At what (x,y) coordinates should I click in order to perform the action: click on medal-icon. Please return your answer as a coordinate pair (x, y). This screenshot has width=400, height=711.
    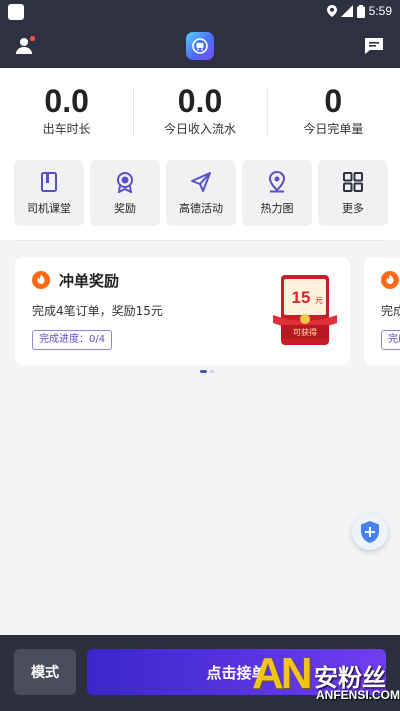
    Looking at the image, I should click on (125, 183).